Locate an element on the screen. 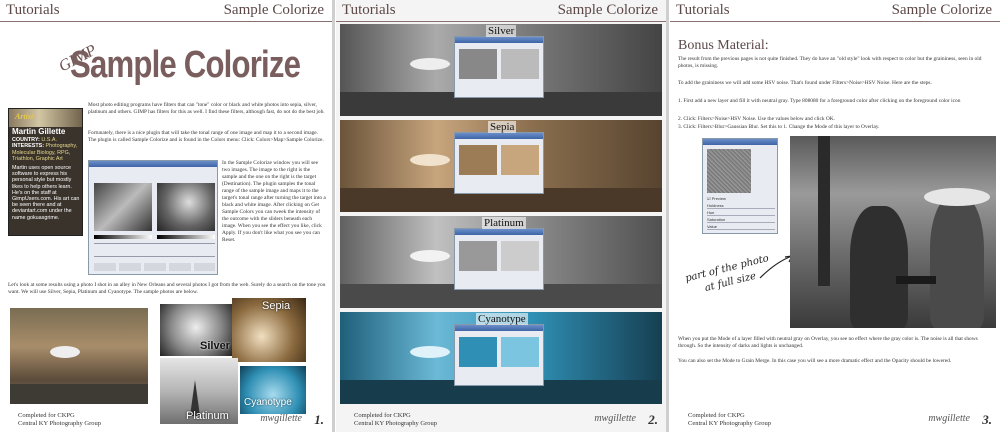 This screenshot has height=432, width=1000. row-saturation: Saturation is located at coordinates (741, 220).